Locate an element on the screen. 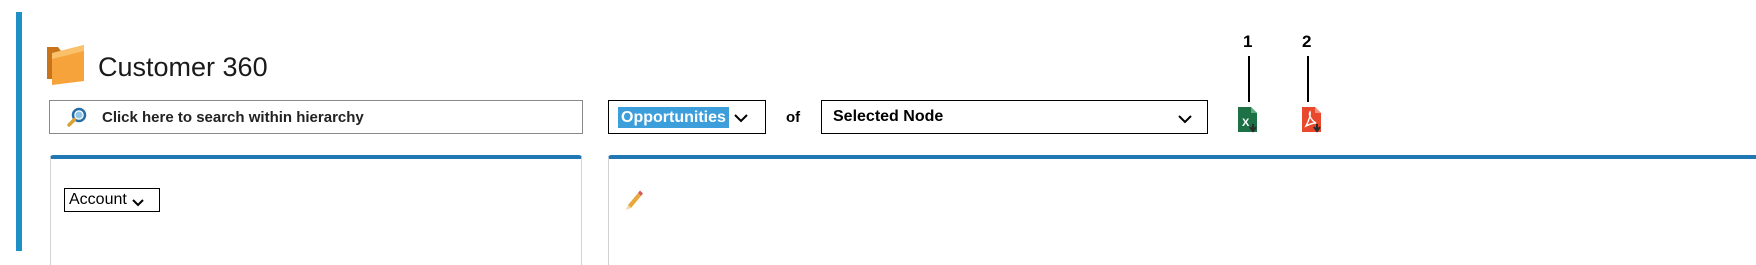  object-type-value: Opportunities is located at coordinates (673, 117).